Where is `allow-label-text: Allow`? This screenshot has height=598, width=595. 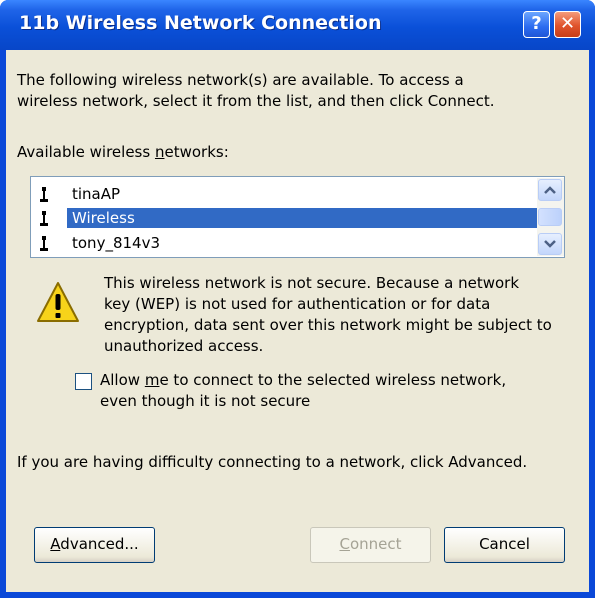 allow-label-text: Allow is located at coordinates (122, 380).